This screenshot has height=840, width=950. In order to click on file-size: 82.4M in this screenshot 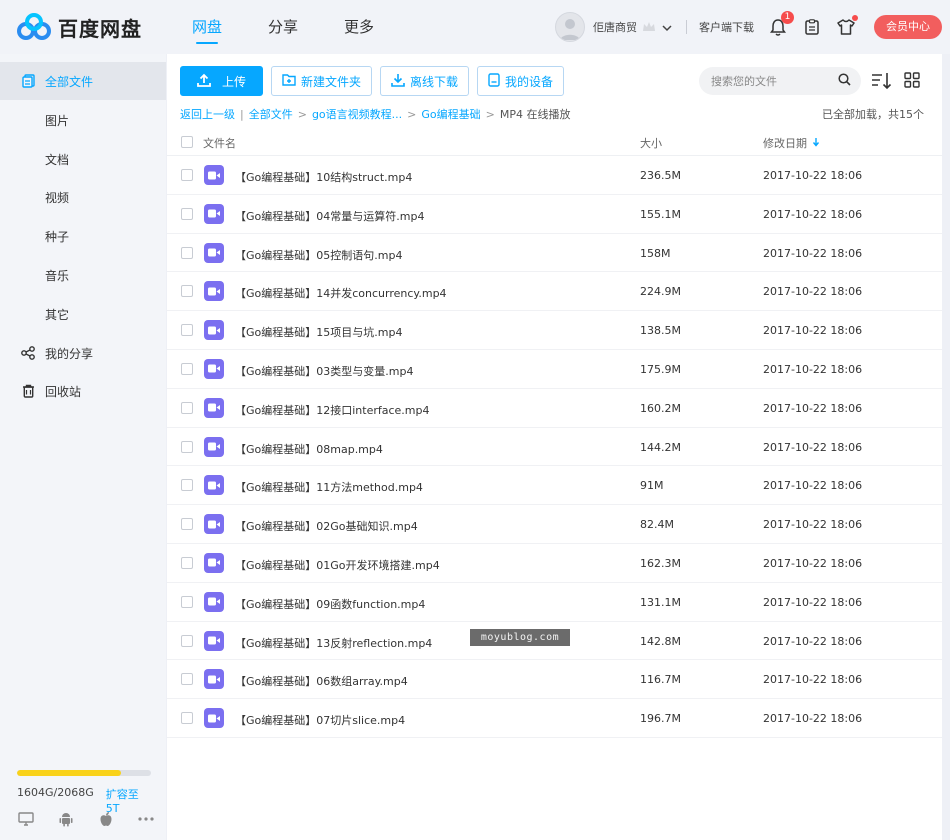, I will do `click(657, 525)`.